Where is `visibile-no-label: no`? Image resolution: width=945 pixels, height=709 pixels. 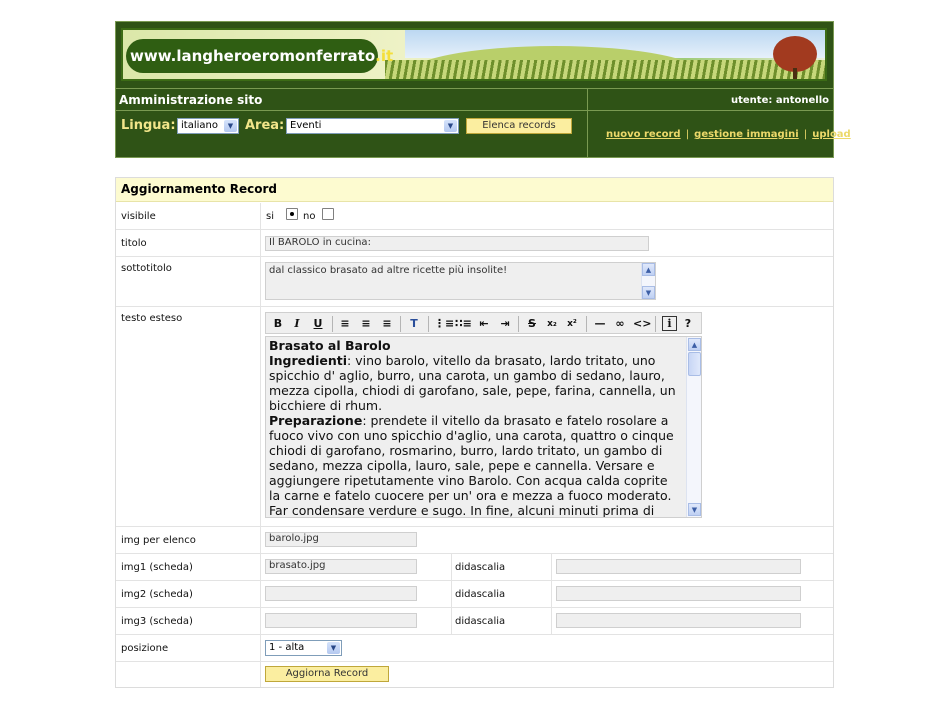 visibile-no-label: no is located at coordinates (309, 216).